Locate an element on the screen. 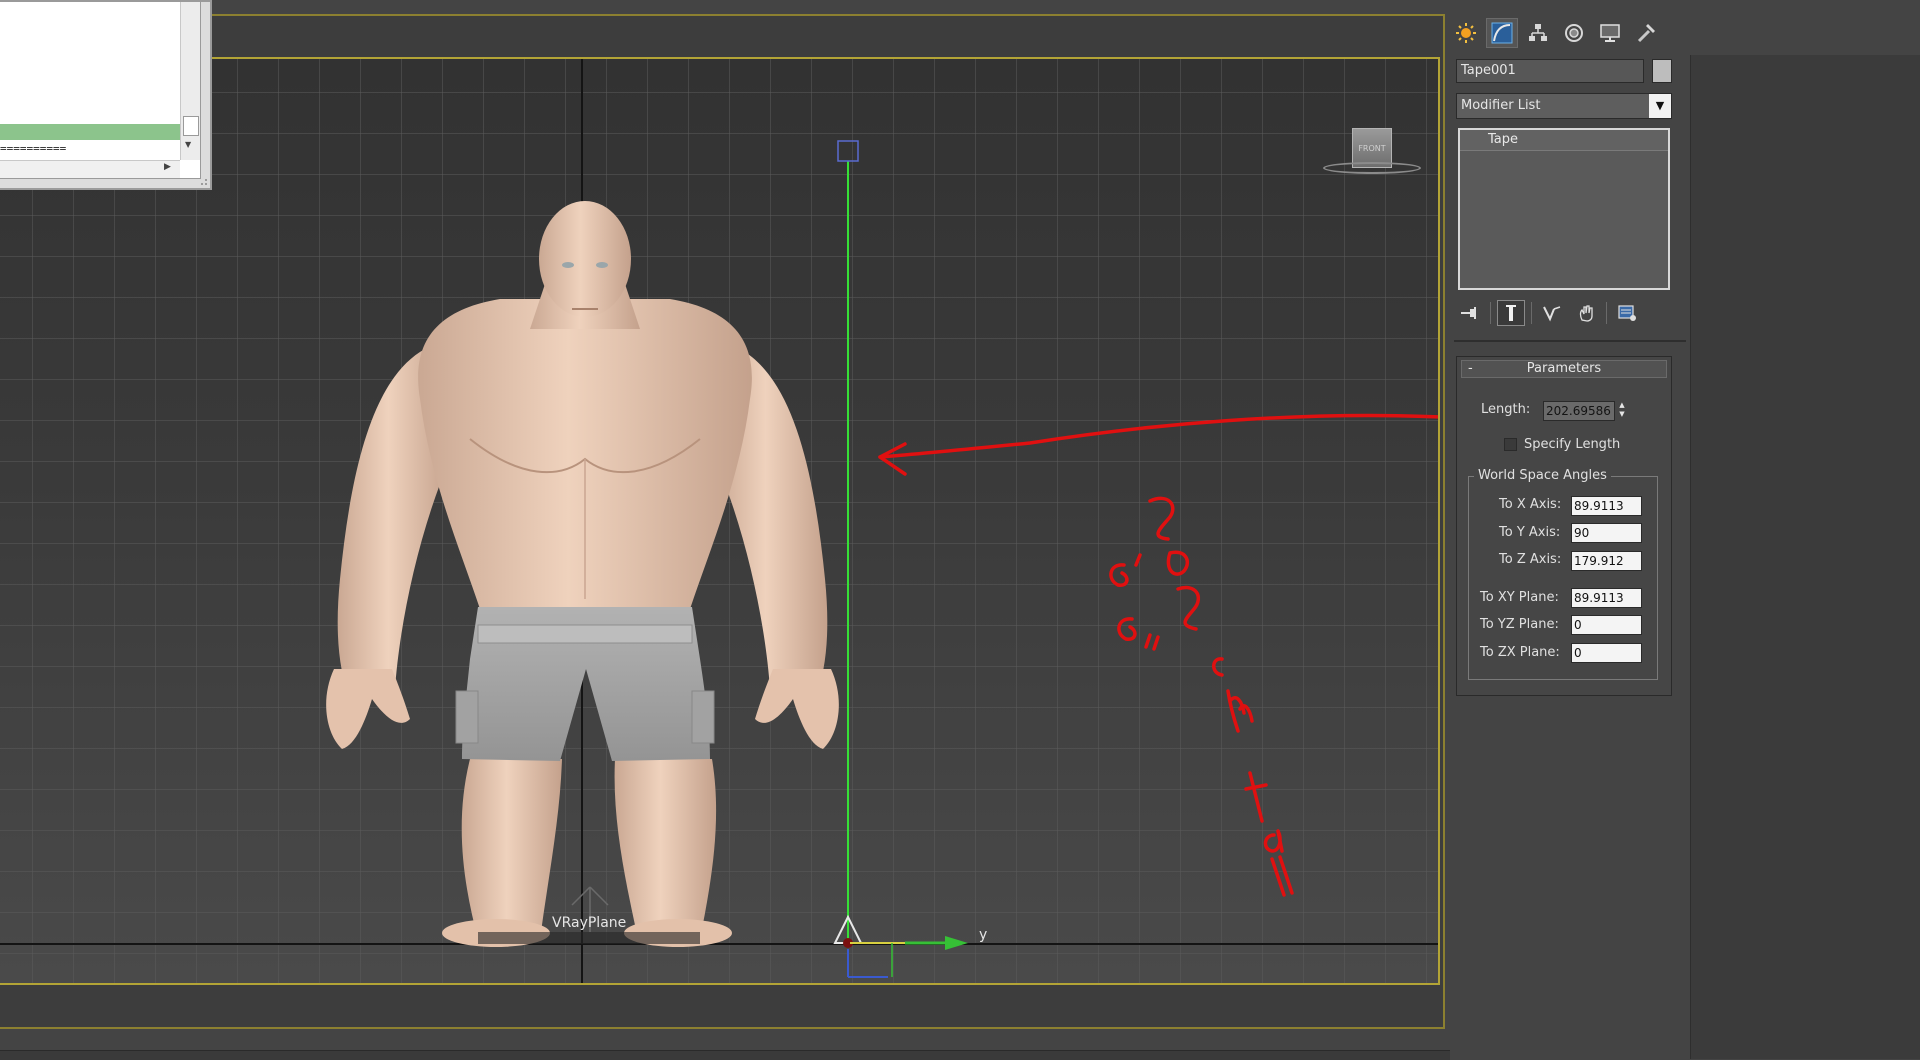 The height and width of the screenshot is (1060, 1920). pin-stack-button is located at coordinates (1470, 313).